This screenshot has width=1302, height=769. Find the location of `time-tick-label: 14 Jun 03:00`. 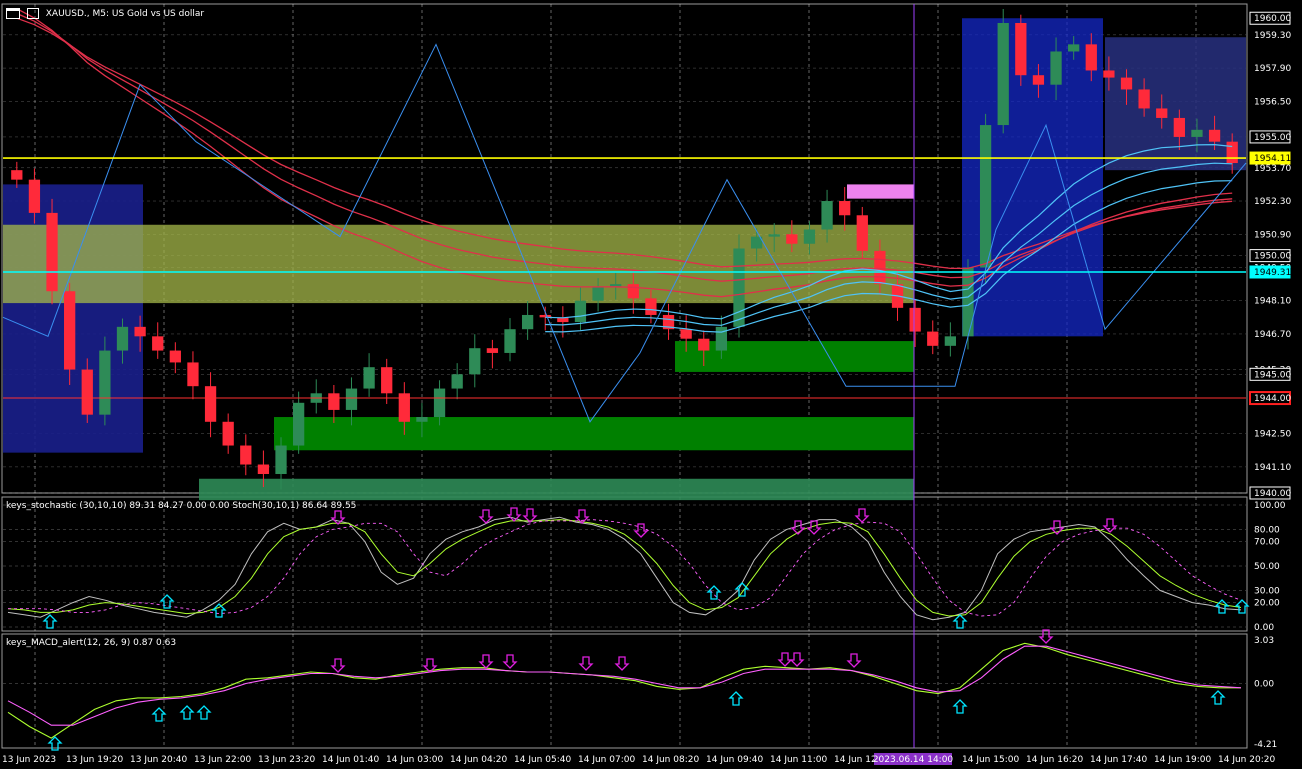

time-tick-label: 14 Jun 03:00 is located at coordinates (414, 760).